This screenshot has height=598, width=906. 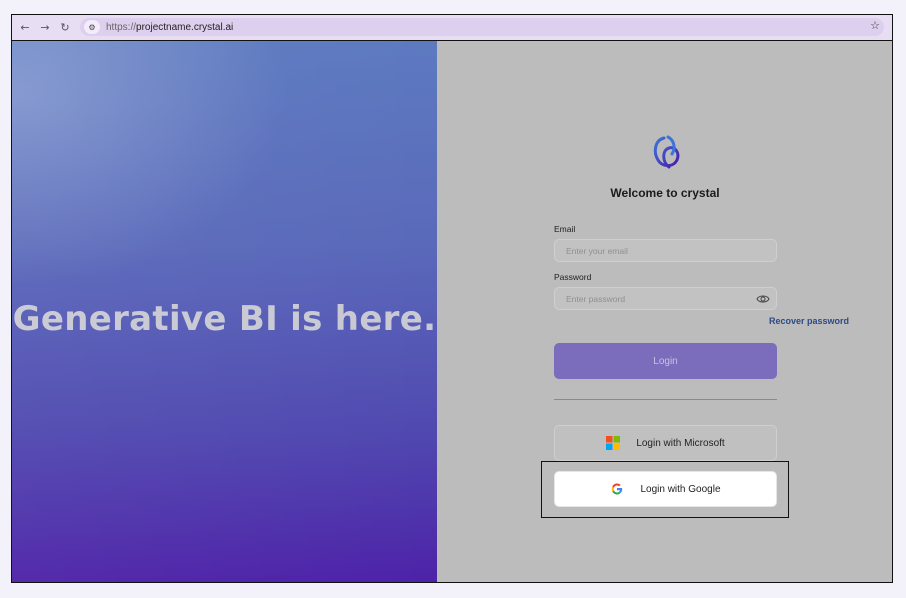 I want to click on password-input, so click(x=665, y=298).